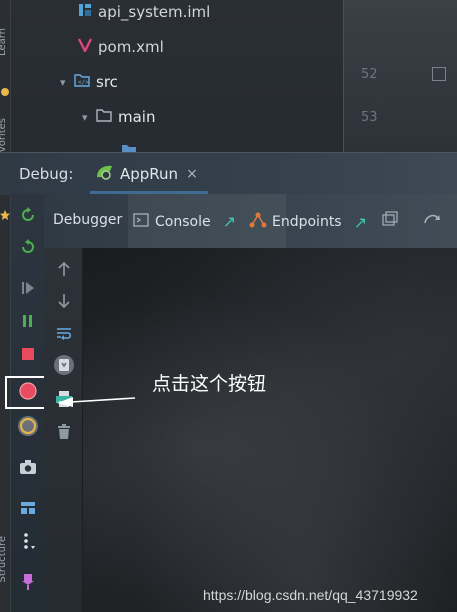 The width and height of the screenshot is (457, 612). I want to click on annotation-text: 点击这个按钮, so click(209, 384).